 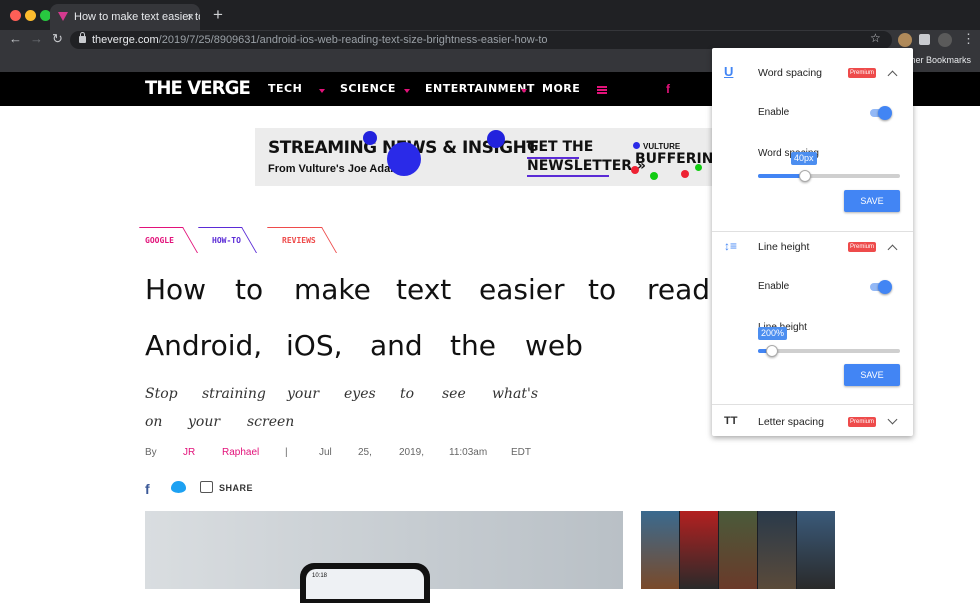 I want to click on extension-avatar-icon, so click(x=905, y=40).